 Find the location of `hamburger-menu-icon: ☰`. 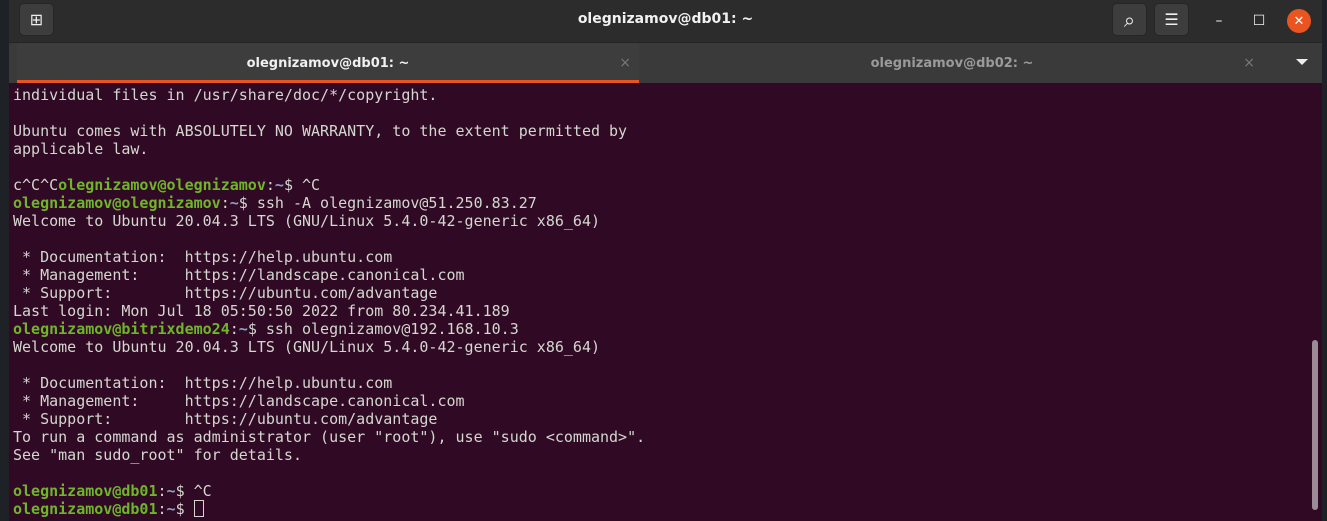

hamburger-menu-icon: ☰ is located at coordinates (1171, 19).